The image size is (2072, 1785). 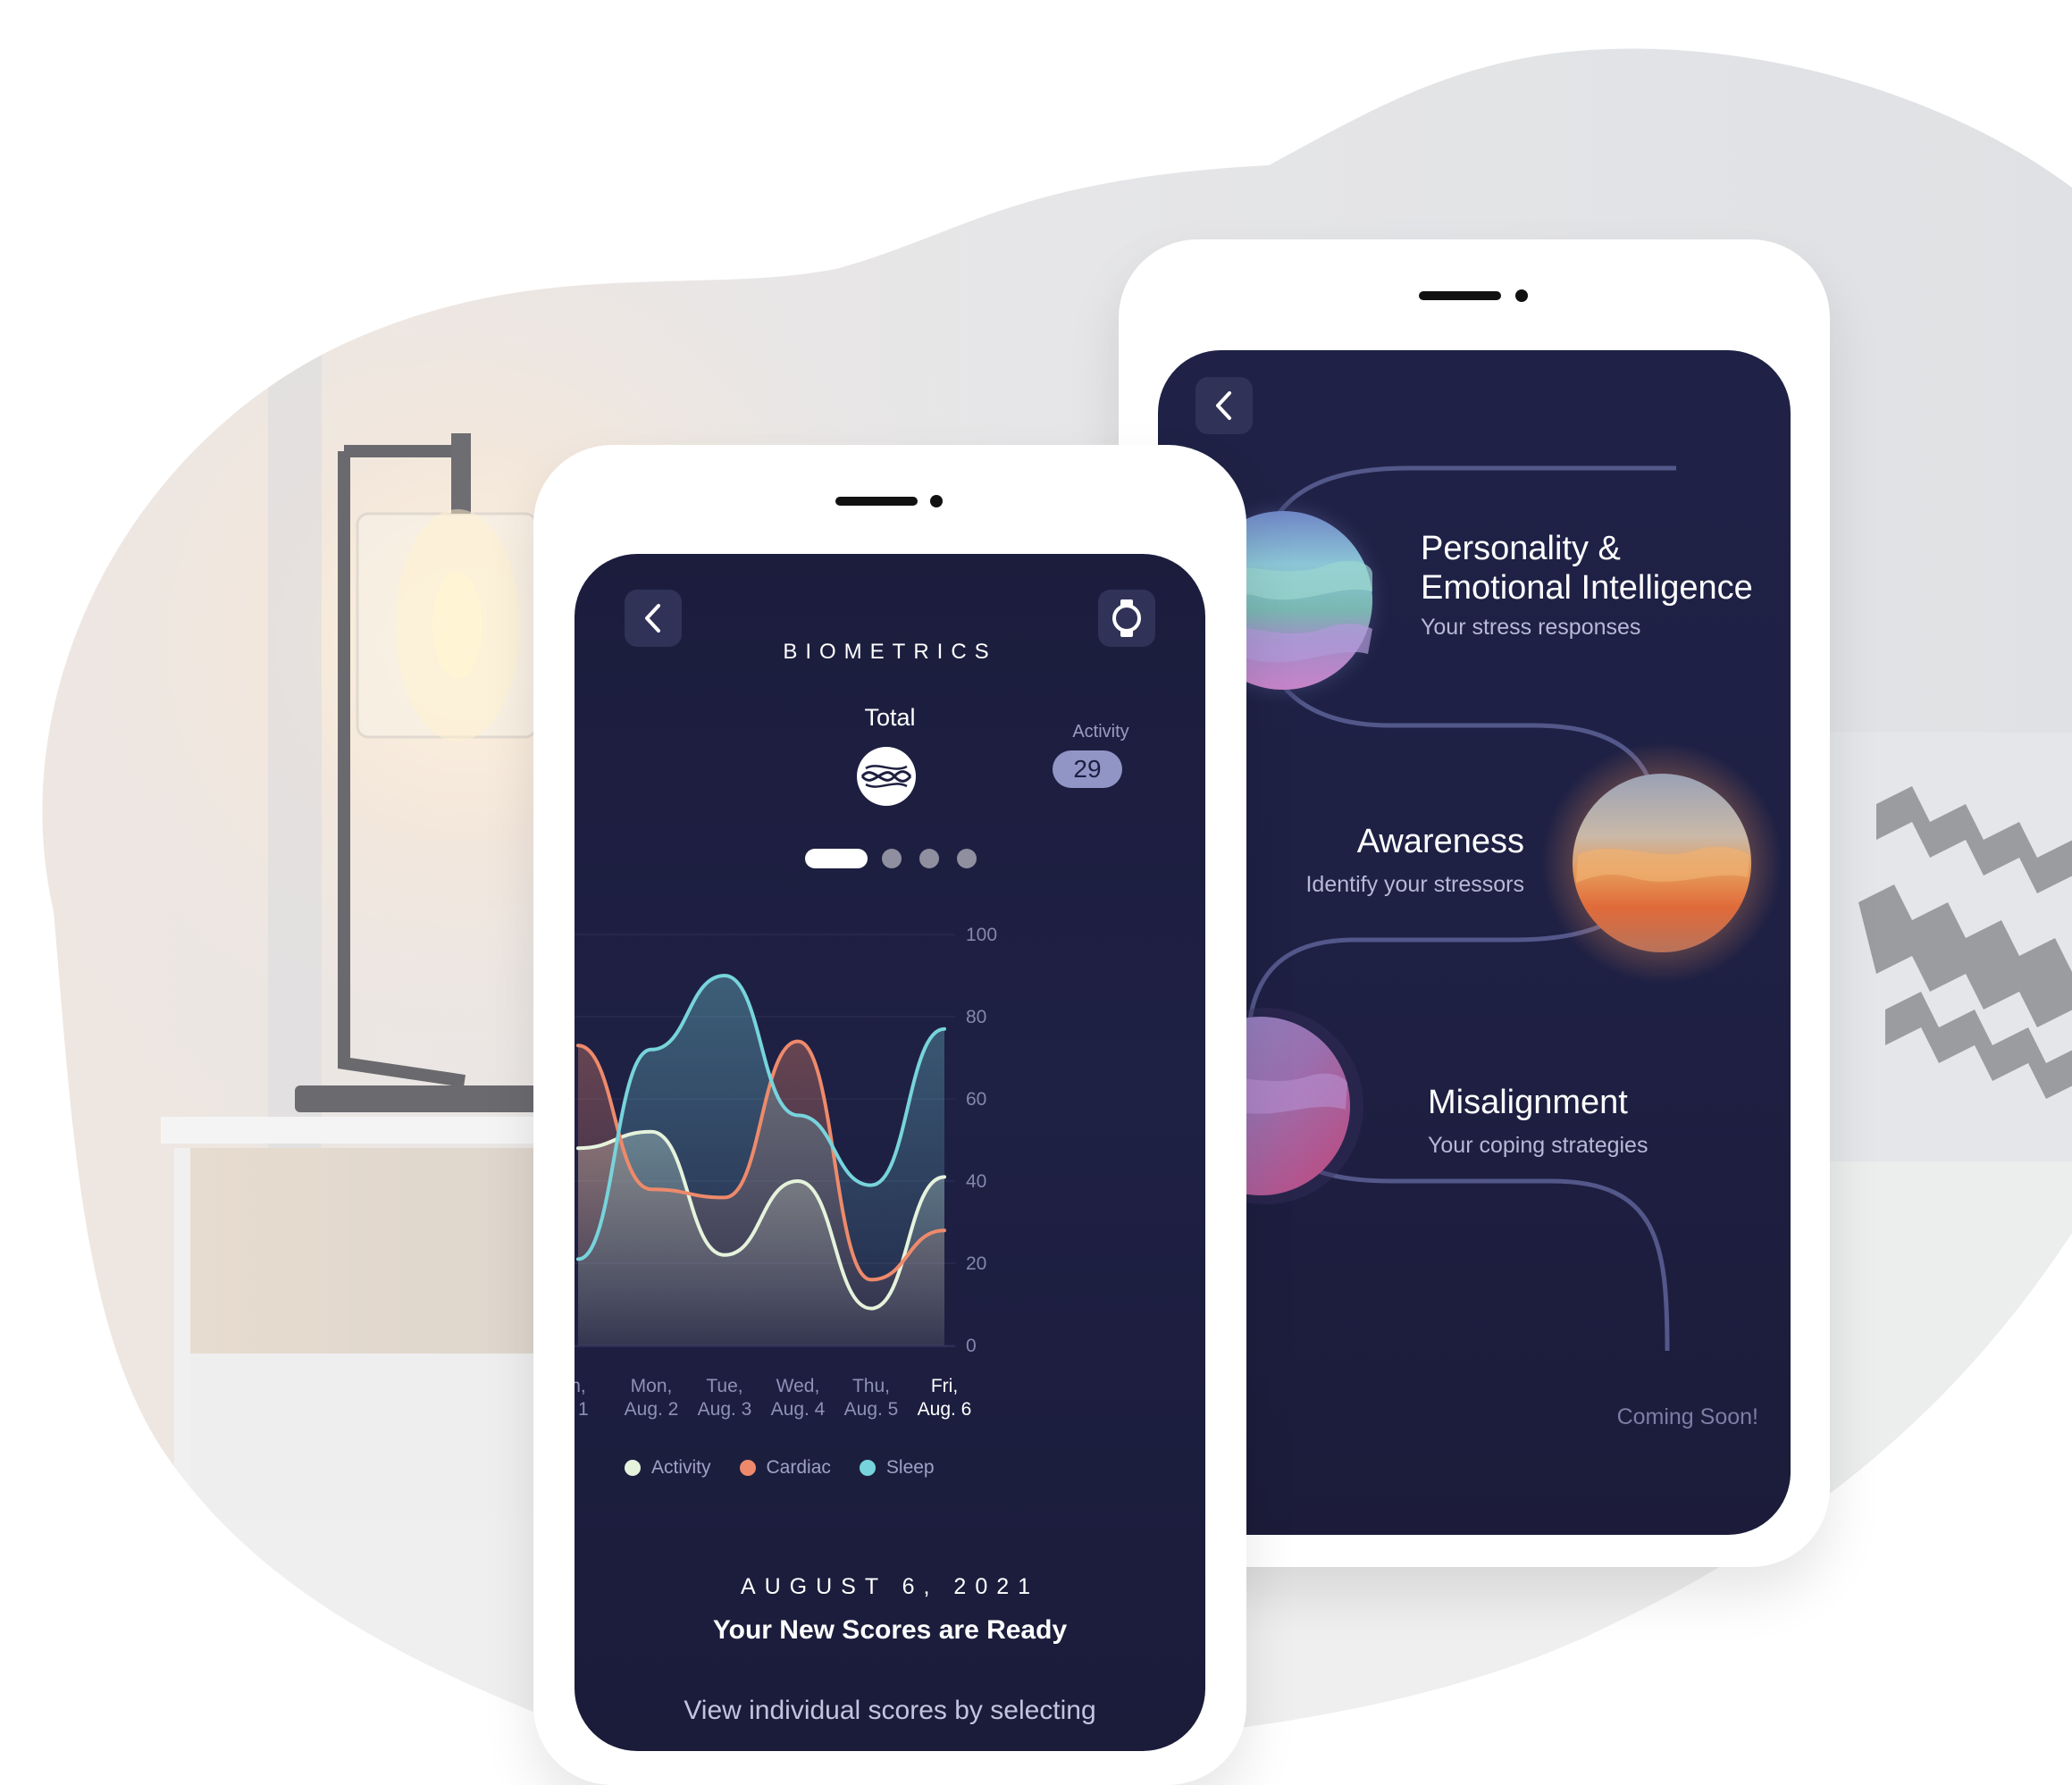 I want to click on x-axis-line, so click(x=765, y=1346).